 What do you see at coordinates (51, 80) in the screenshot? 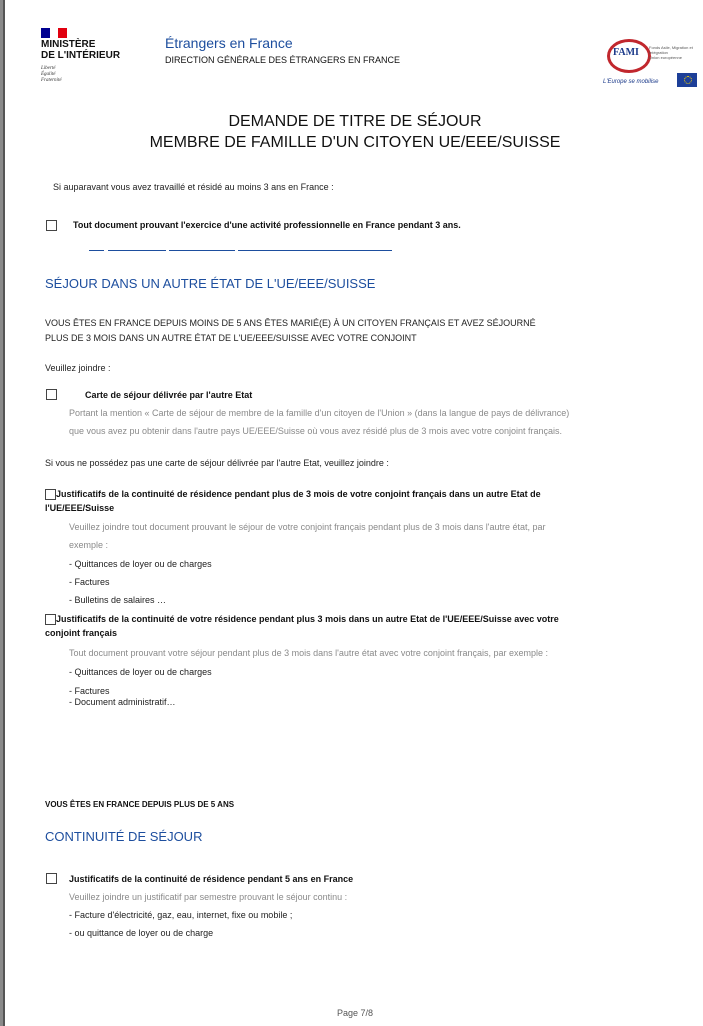
I see `motto-fraternite: Fraternité` at bounding box center [51, 80].